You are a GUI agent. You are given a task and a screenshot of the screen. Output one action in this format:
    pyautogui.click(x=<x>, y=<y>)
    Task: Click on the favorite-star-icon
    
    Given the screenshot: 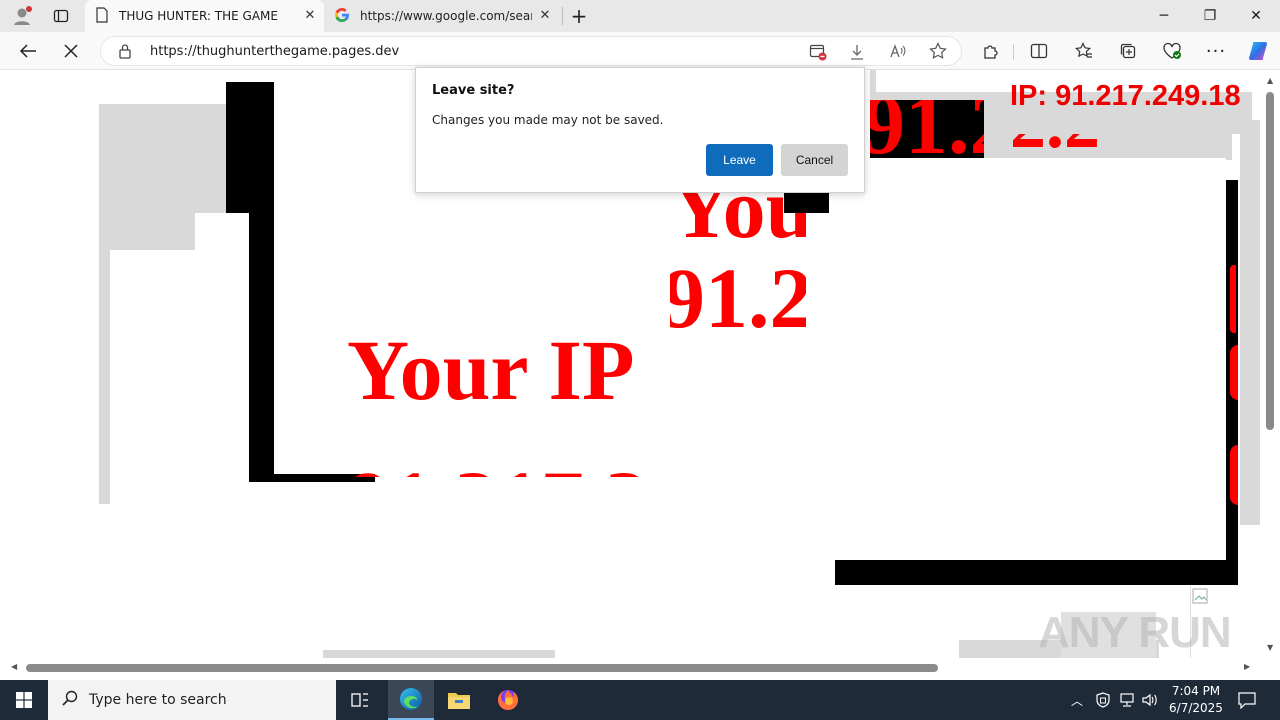 What is the action you would take?
    pyautogui.click(x=938, y=53)
    